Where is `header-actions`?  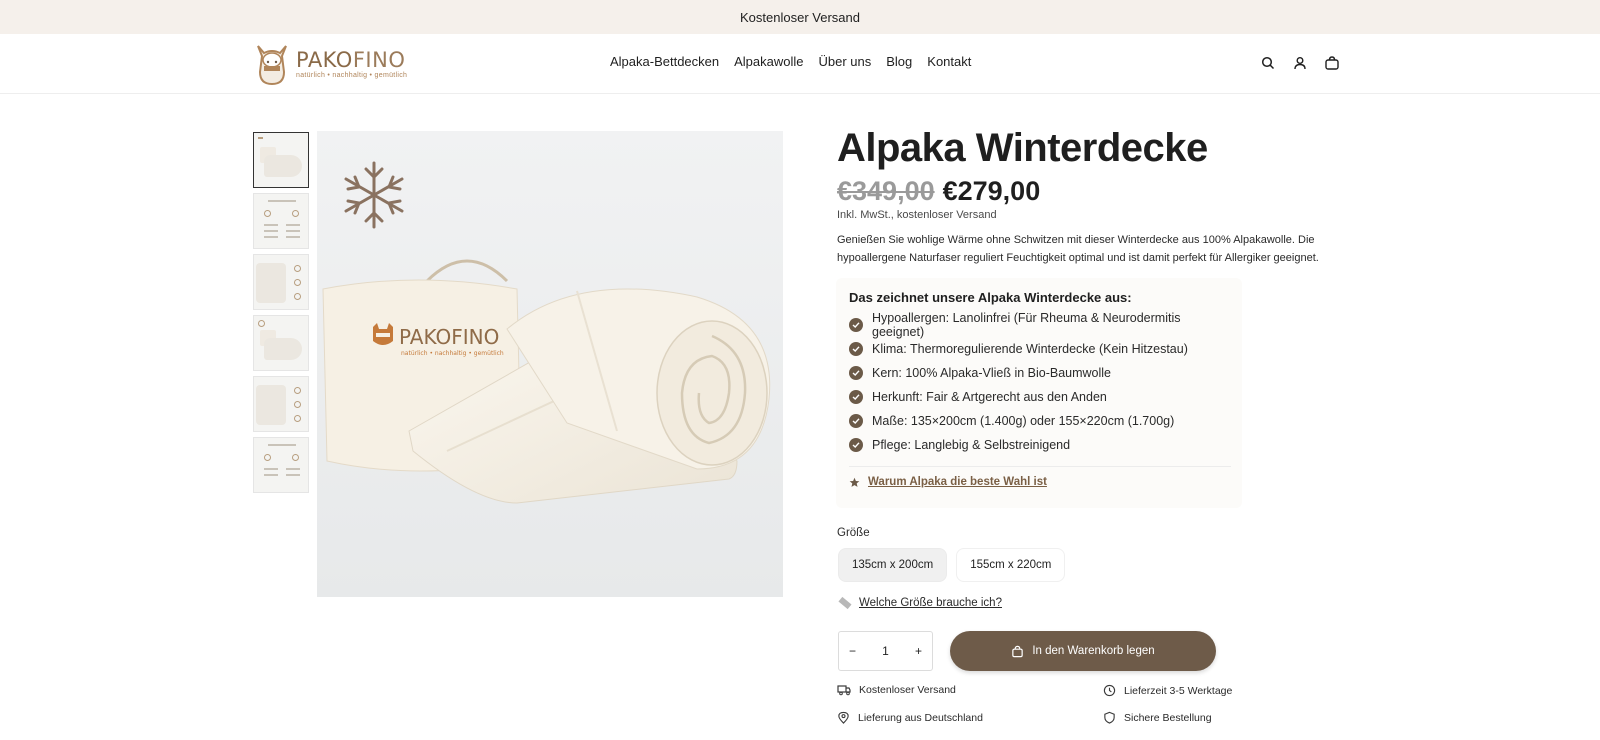
header-actions is located at coordinates (1300, 63).